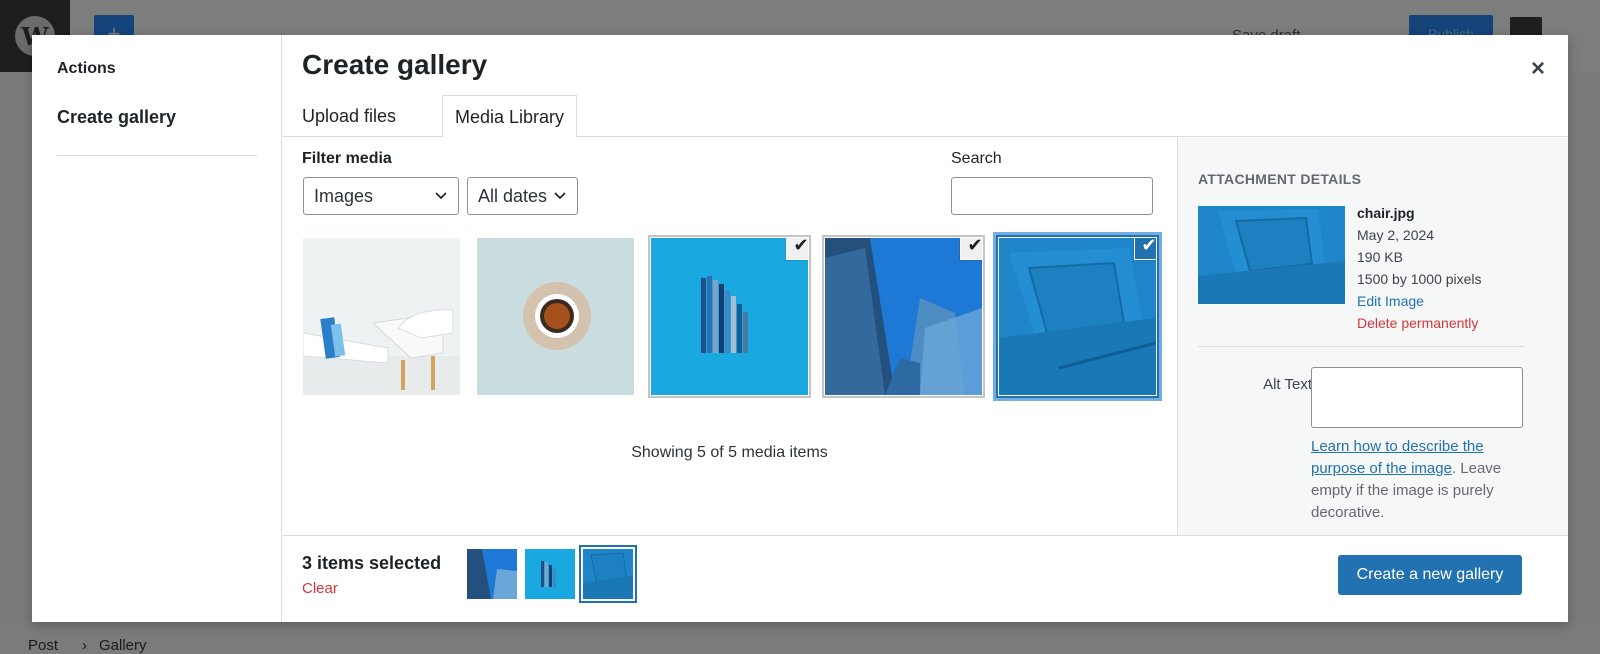  I want to click on close-icon: ×, so click(1538, 70).